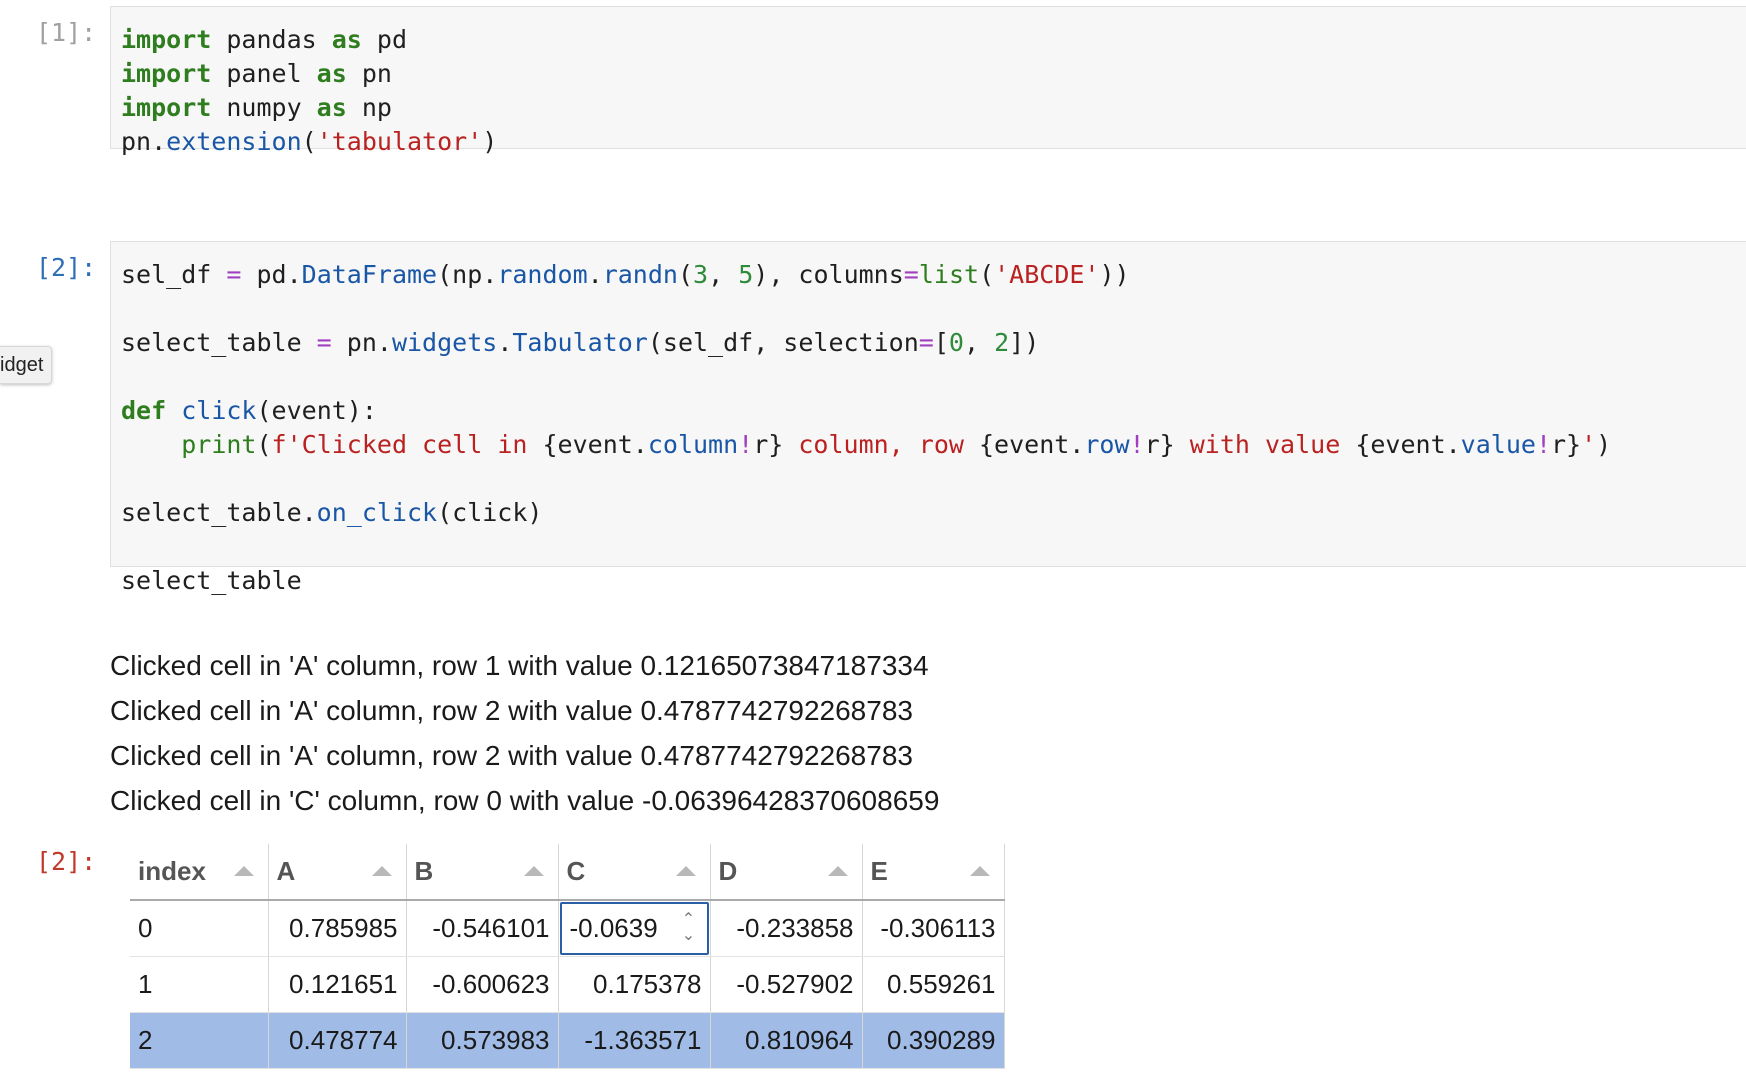  What do you see at coordinates (369, 274) in the screenshot?
I see `code-token: DataFrame` at bounding box center [369, 274].